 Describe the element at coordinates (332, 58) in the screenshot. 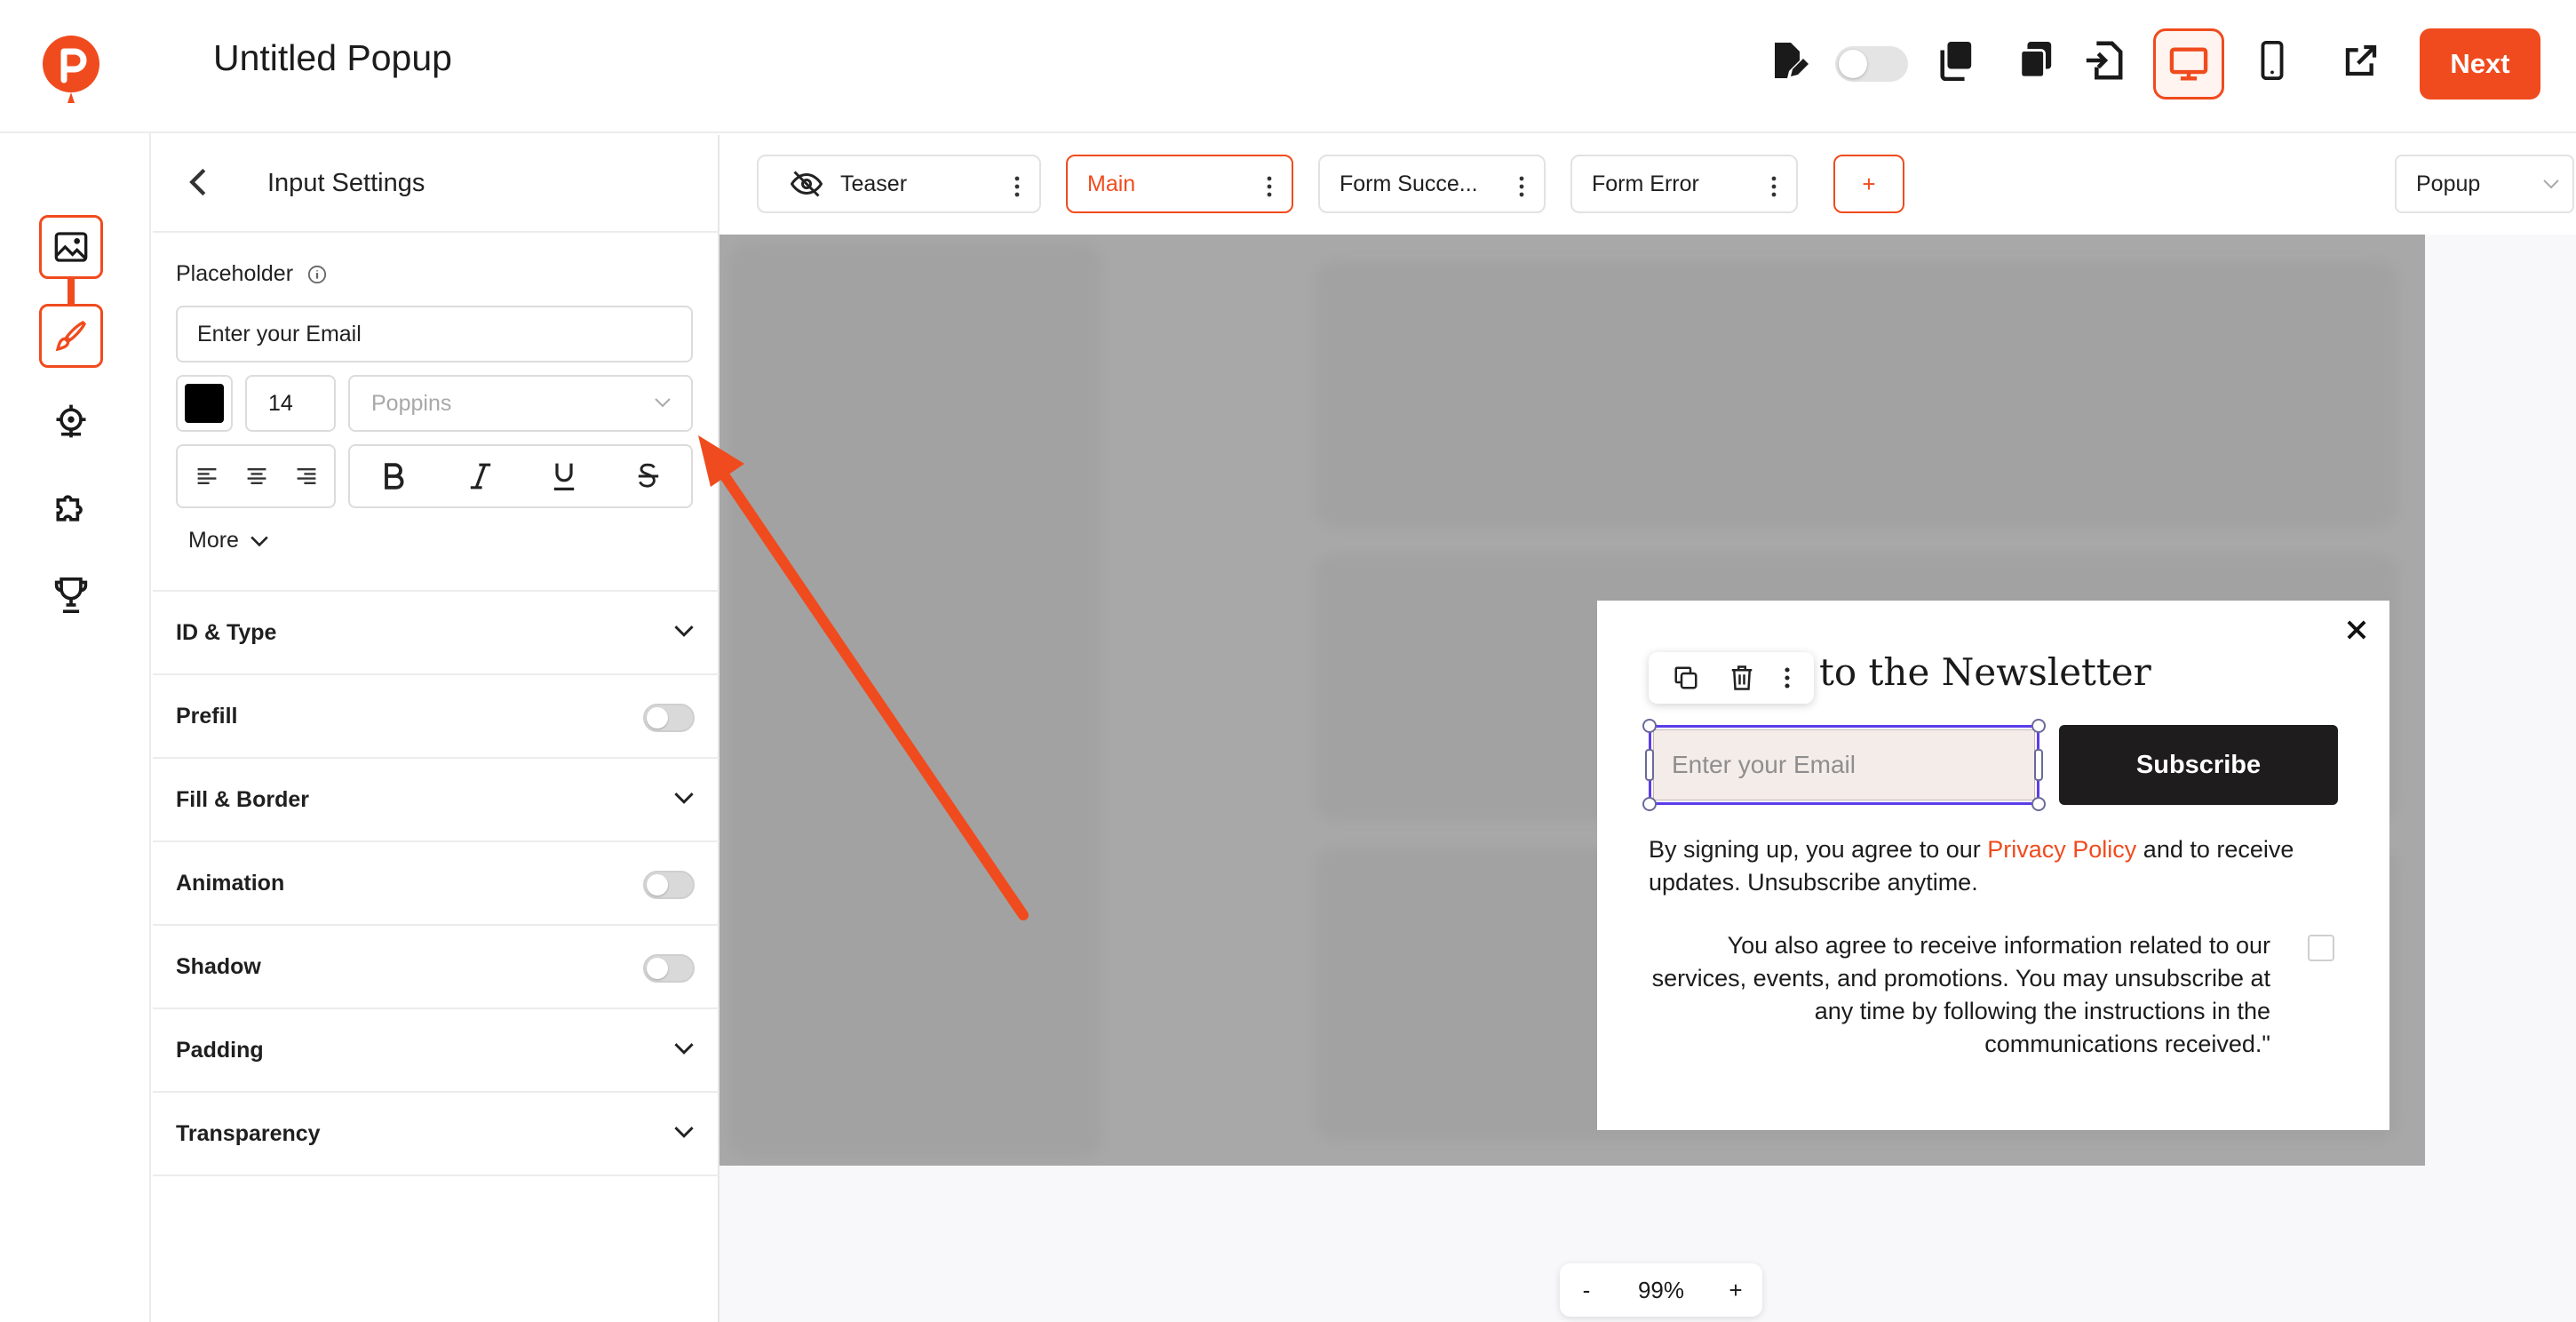

I see `popup-title: Untitled Popup` at that location.